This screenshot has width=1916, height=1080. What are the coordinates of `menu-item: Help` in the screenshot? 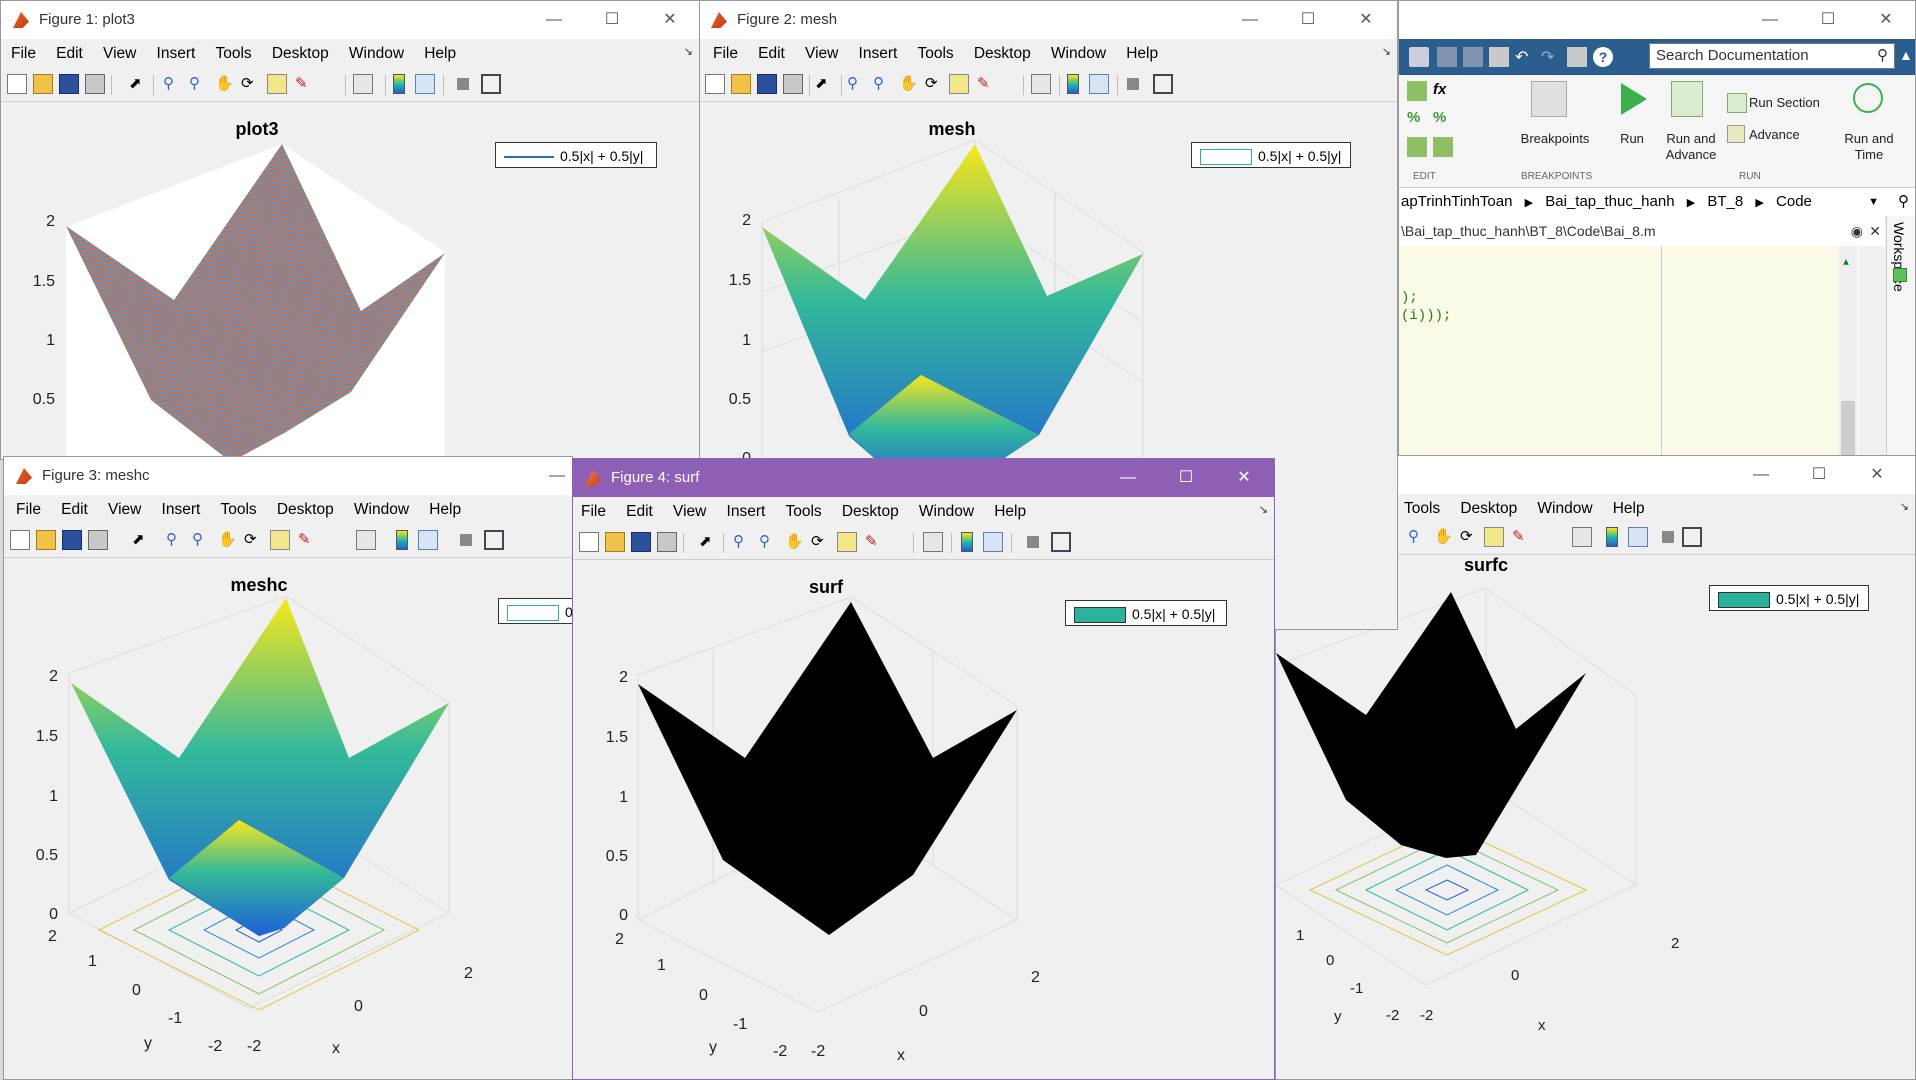 It's located at (1629, 509).